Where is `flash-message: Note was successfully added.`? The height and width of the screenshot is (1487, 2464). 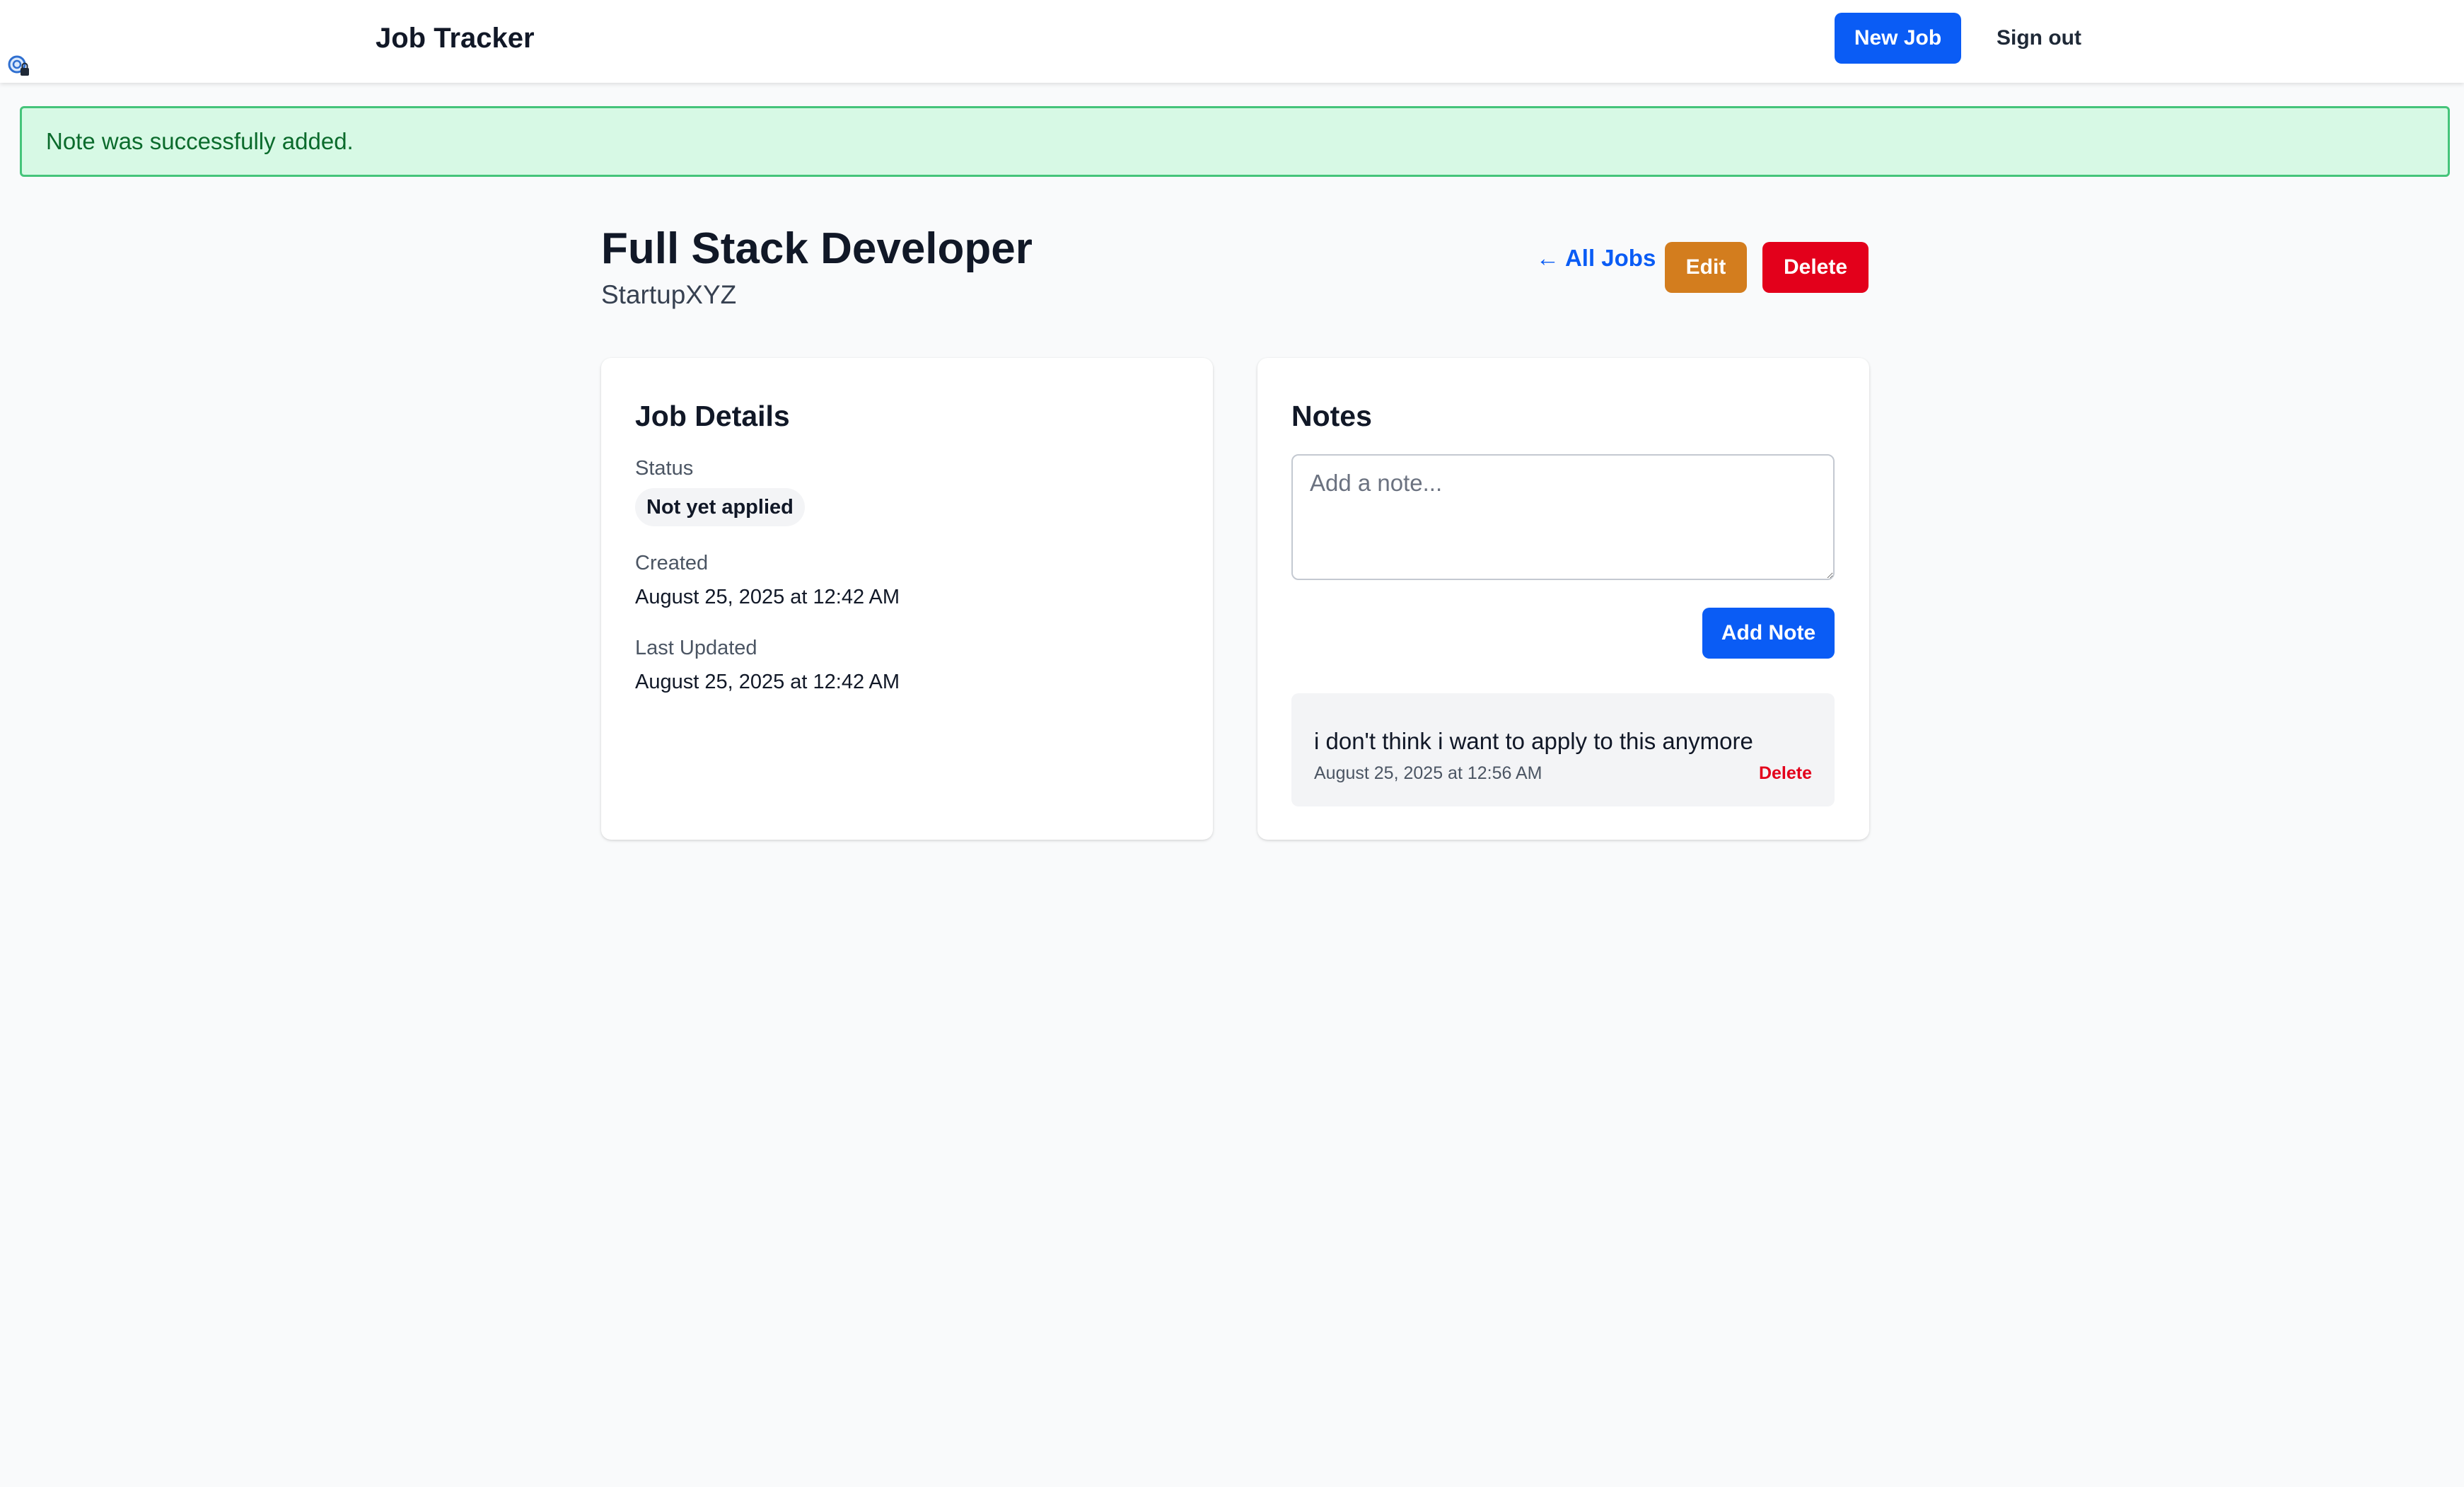
flash-message: Note was successfully added. is located at coordinates (200, 141).